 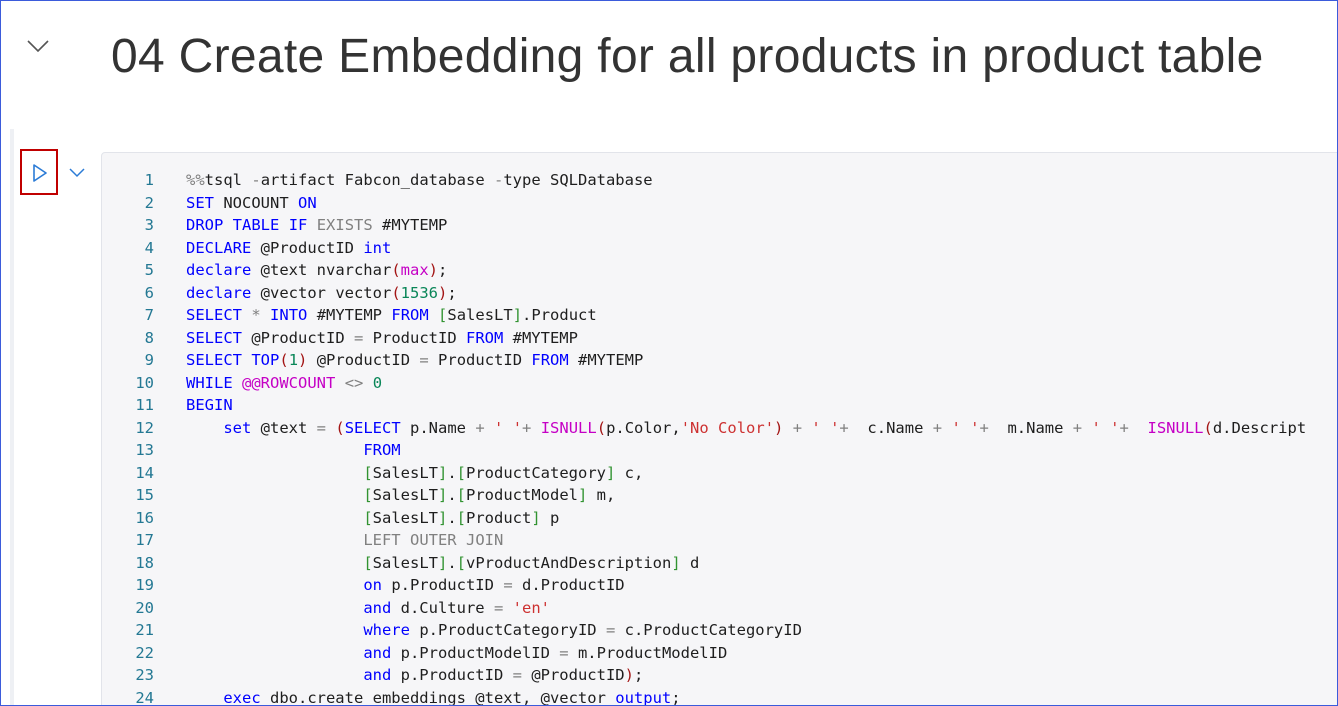 I want to click on code-line: 11 BEGIN, so click(x=704, y=405).